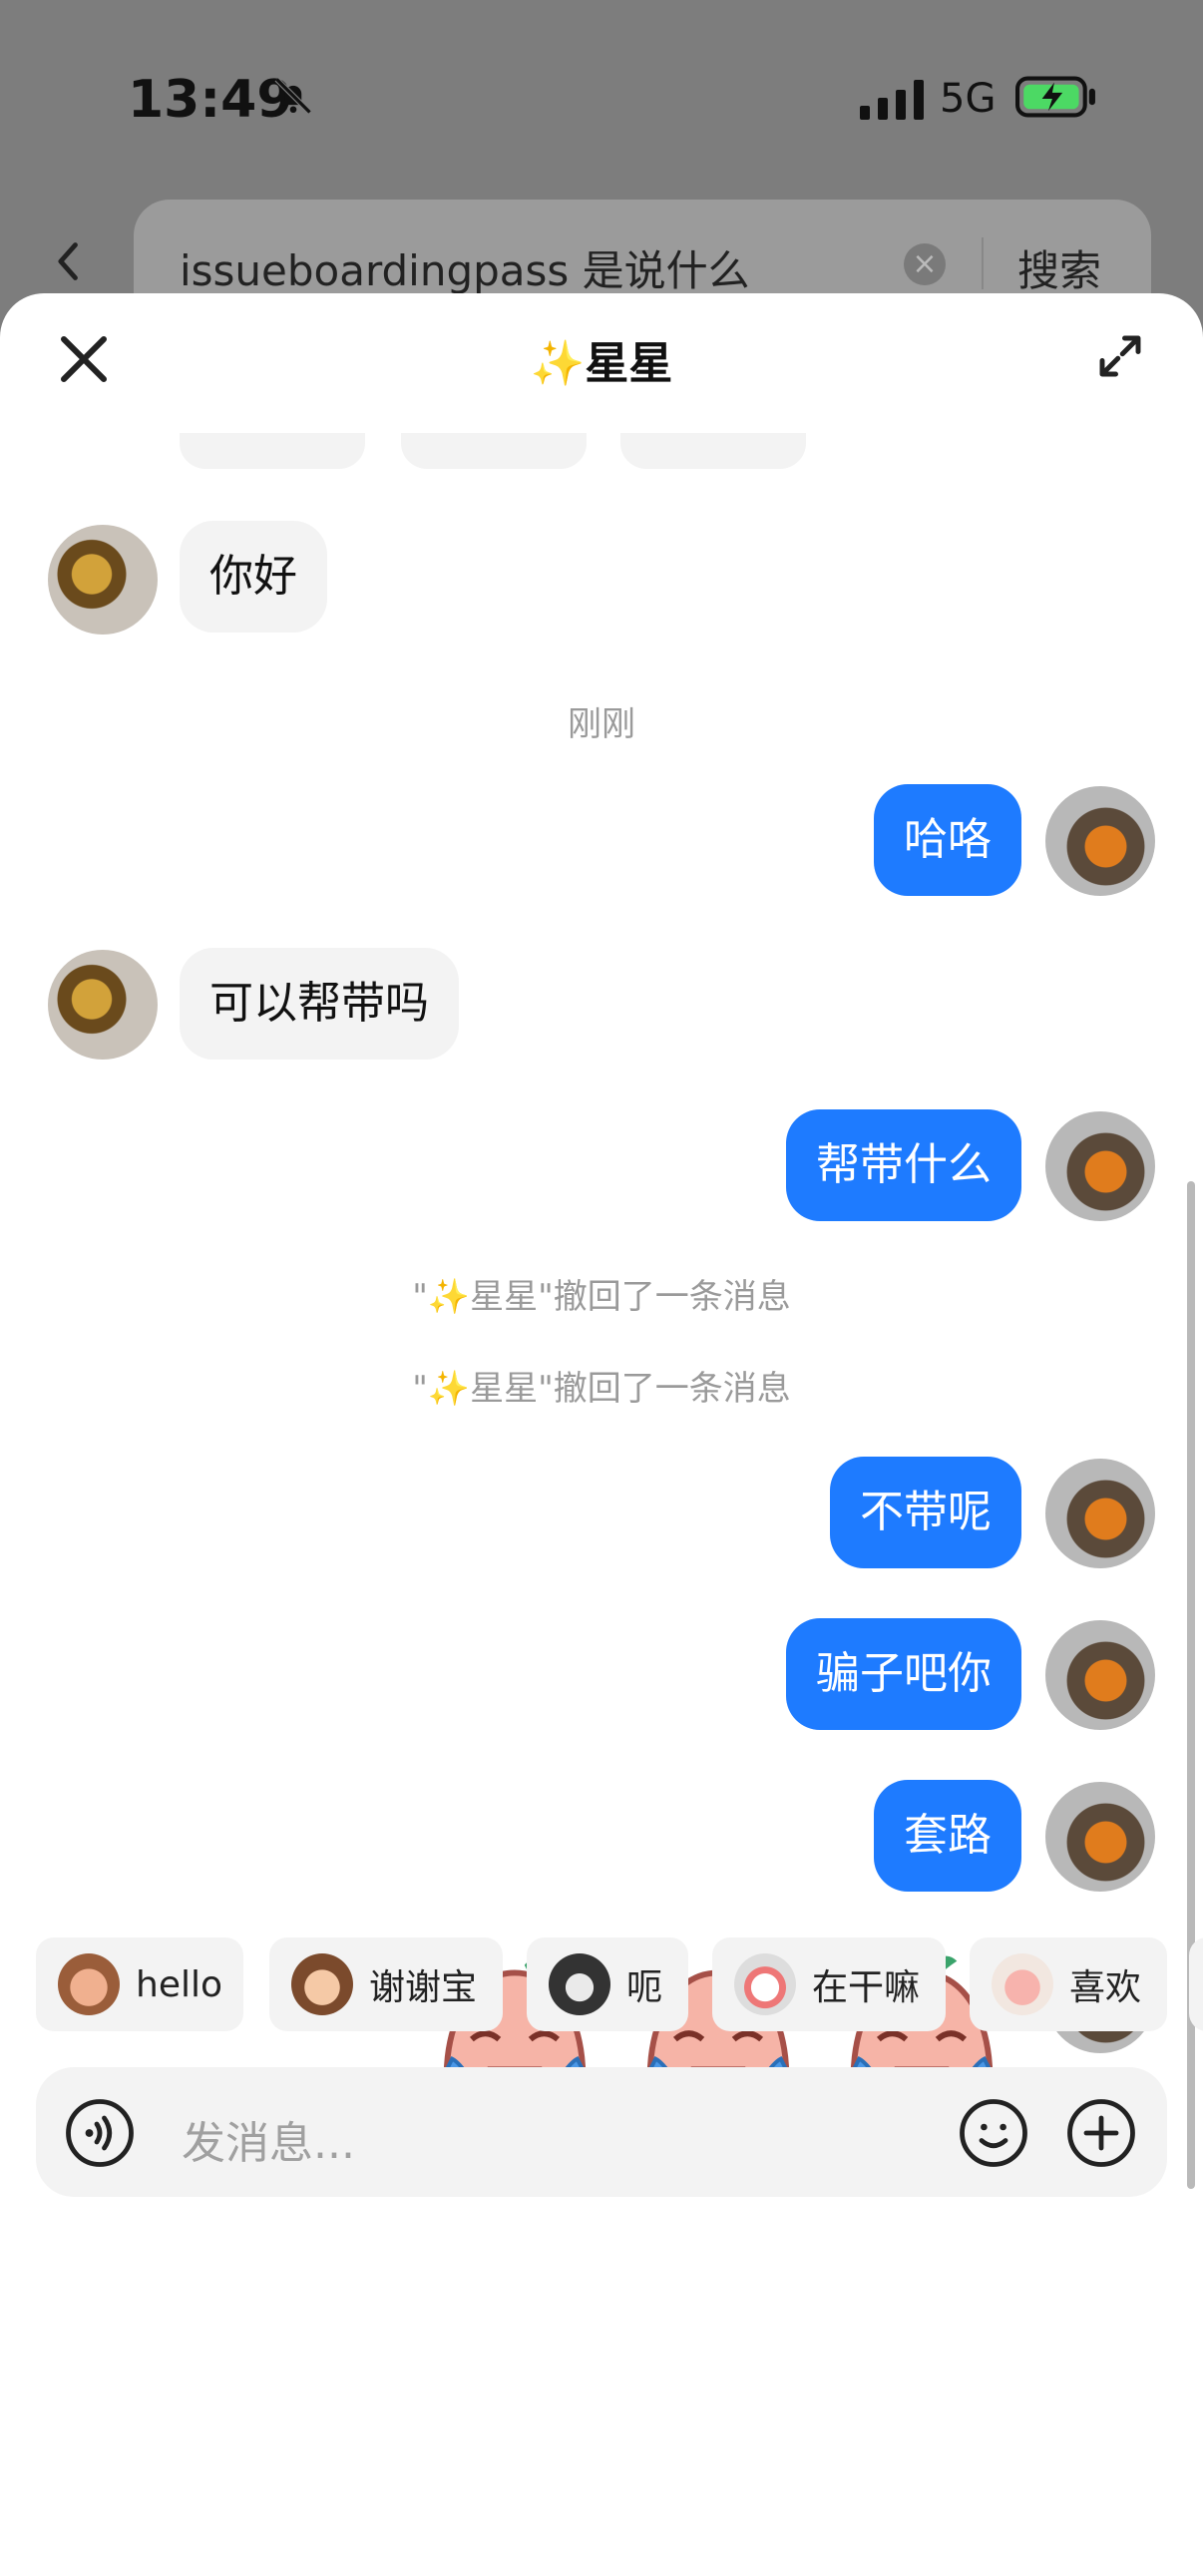 The image size is (1203, 2576). I want to click on status-time: 13:49, so click(210, 100).